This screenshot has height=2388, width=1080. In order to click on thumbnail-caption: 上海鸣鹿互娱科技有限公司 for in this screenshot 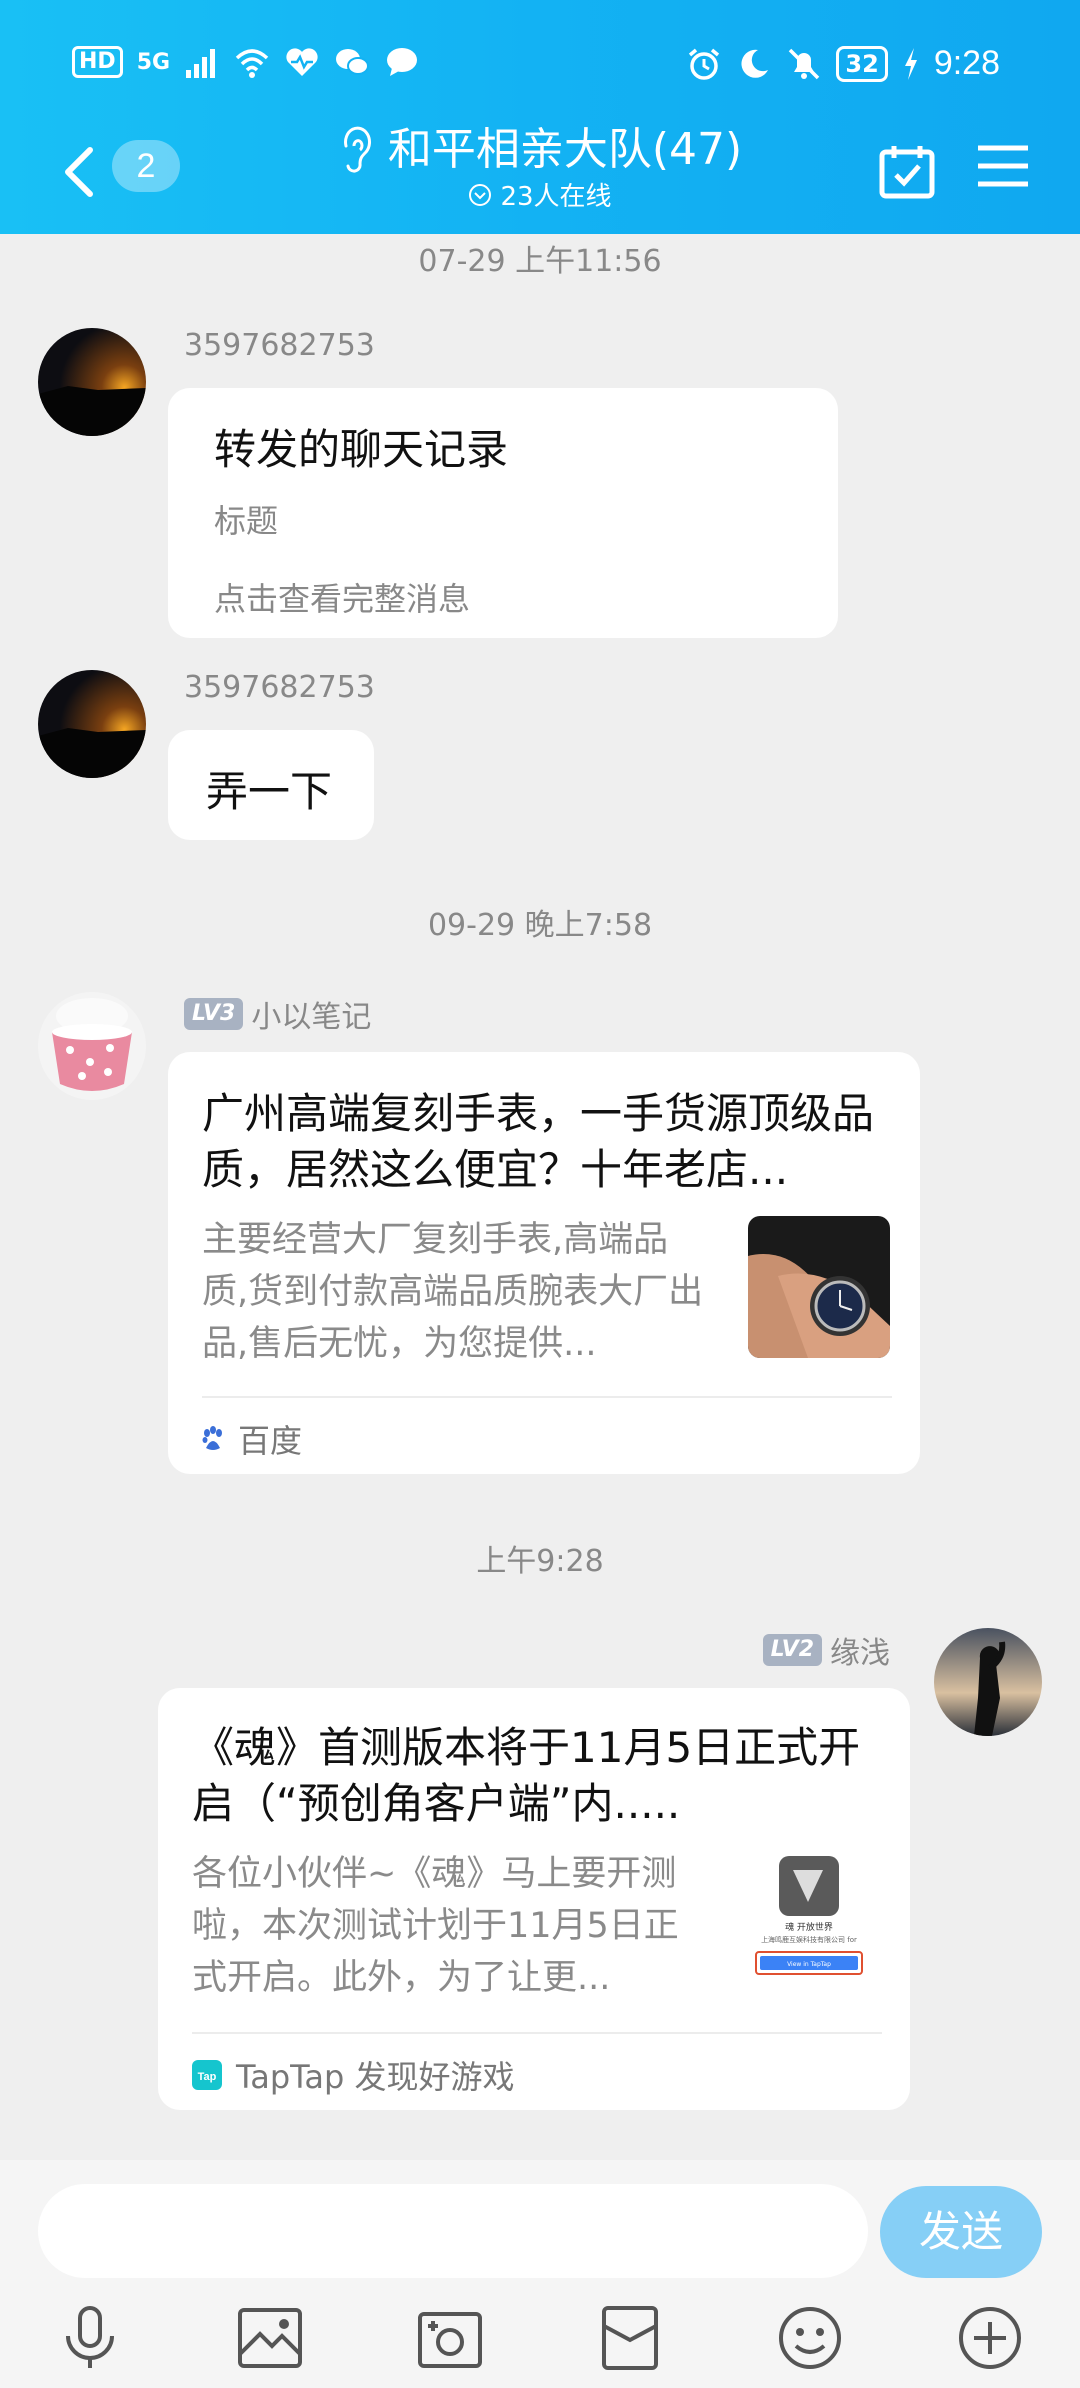, I will do `click(809, 1939)`.